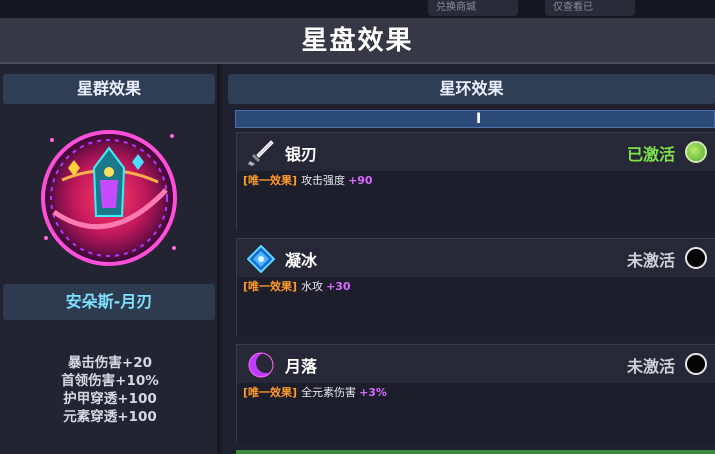 This screenshot has height=454, width=715. What do you see at coordinates (338, 286) in the screenshot?
I see `effect-value: +30` at bounding box center [338, 286].